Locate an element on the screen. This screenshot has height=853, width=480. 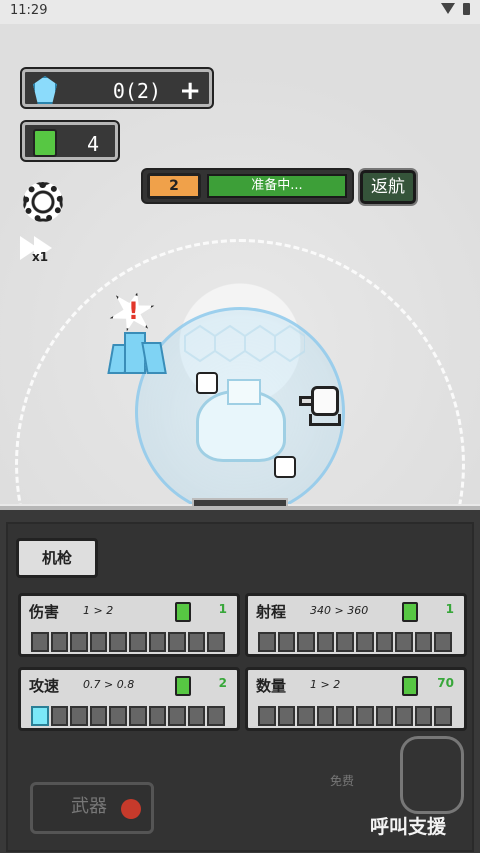
notification-dot is located at coordinates (131, 809).